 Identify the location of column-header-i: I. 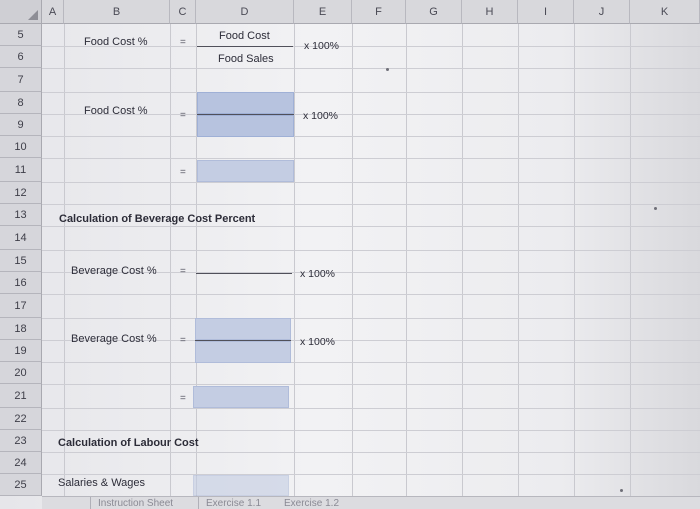
(546, 12).